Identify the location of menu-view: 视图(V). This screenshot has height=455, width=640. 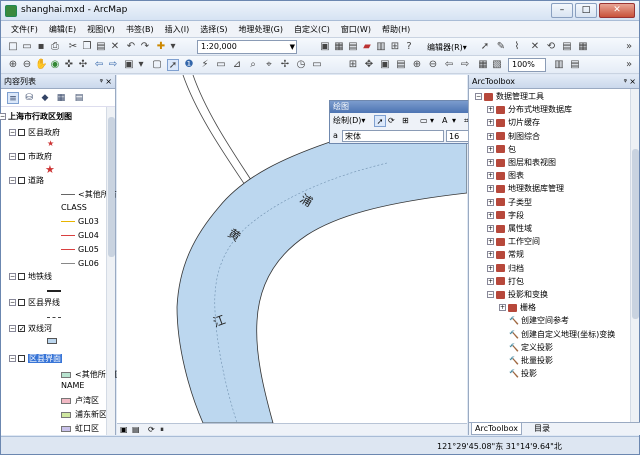
(101, 29).